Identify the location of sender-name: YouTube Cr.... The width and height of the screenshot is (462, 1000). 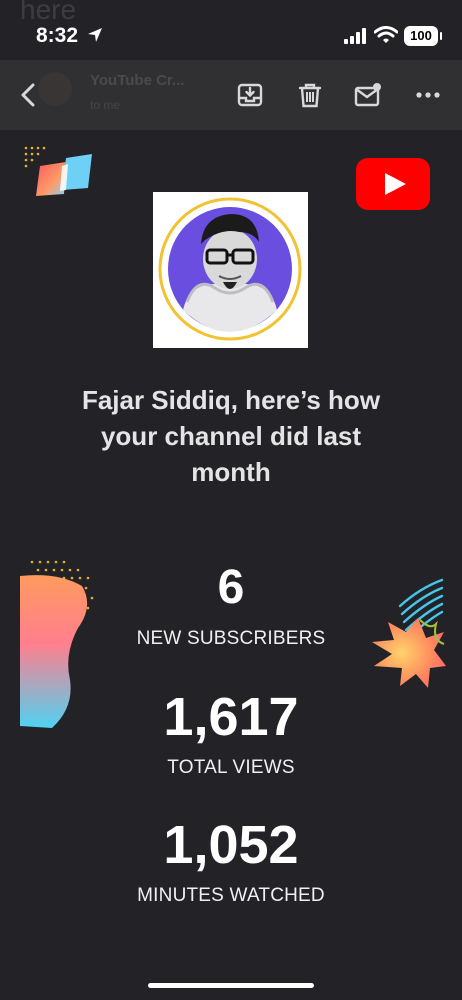
(137, 80).